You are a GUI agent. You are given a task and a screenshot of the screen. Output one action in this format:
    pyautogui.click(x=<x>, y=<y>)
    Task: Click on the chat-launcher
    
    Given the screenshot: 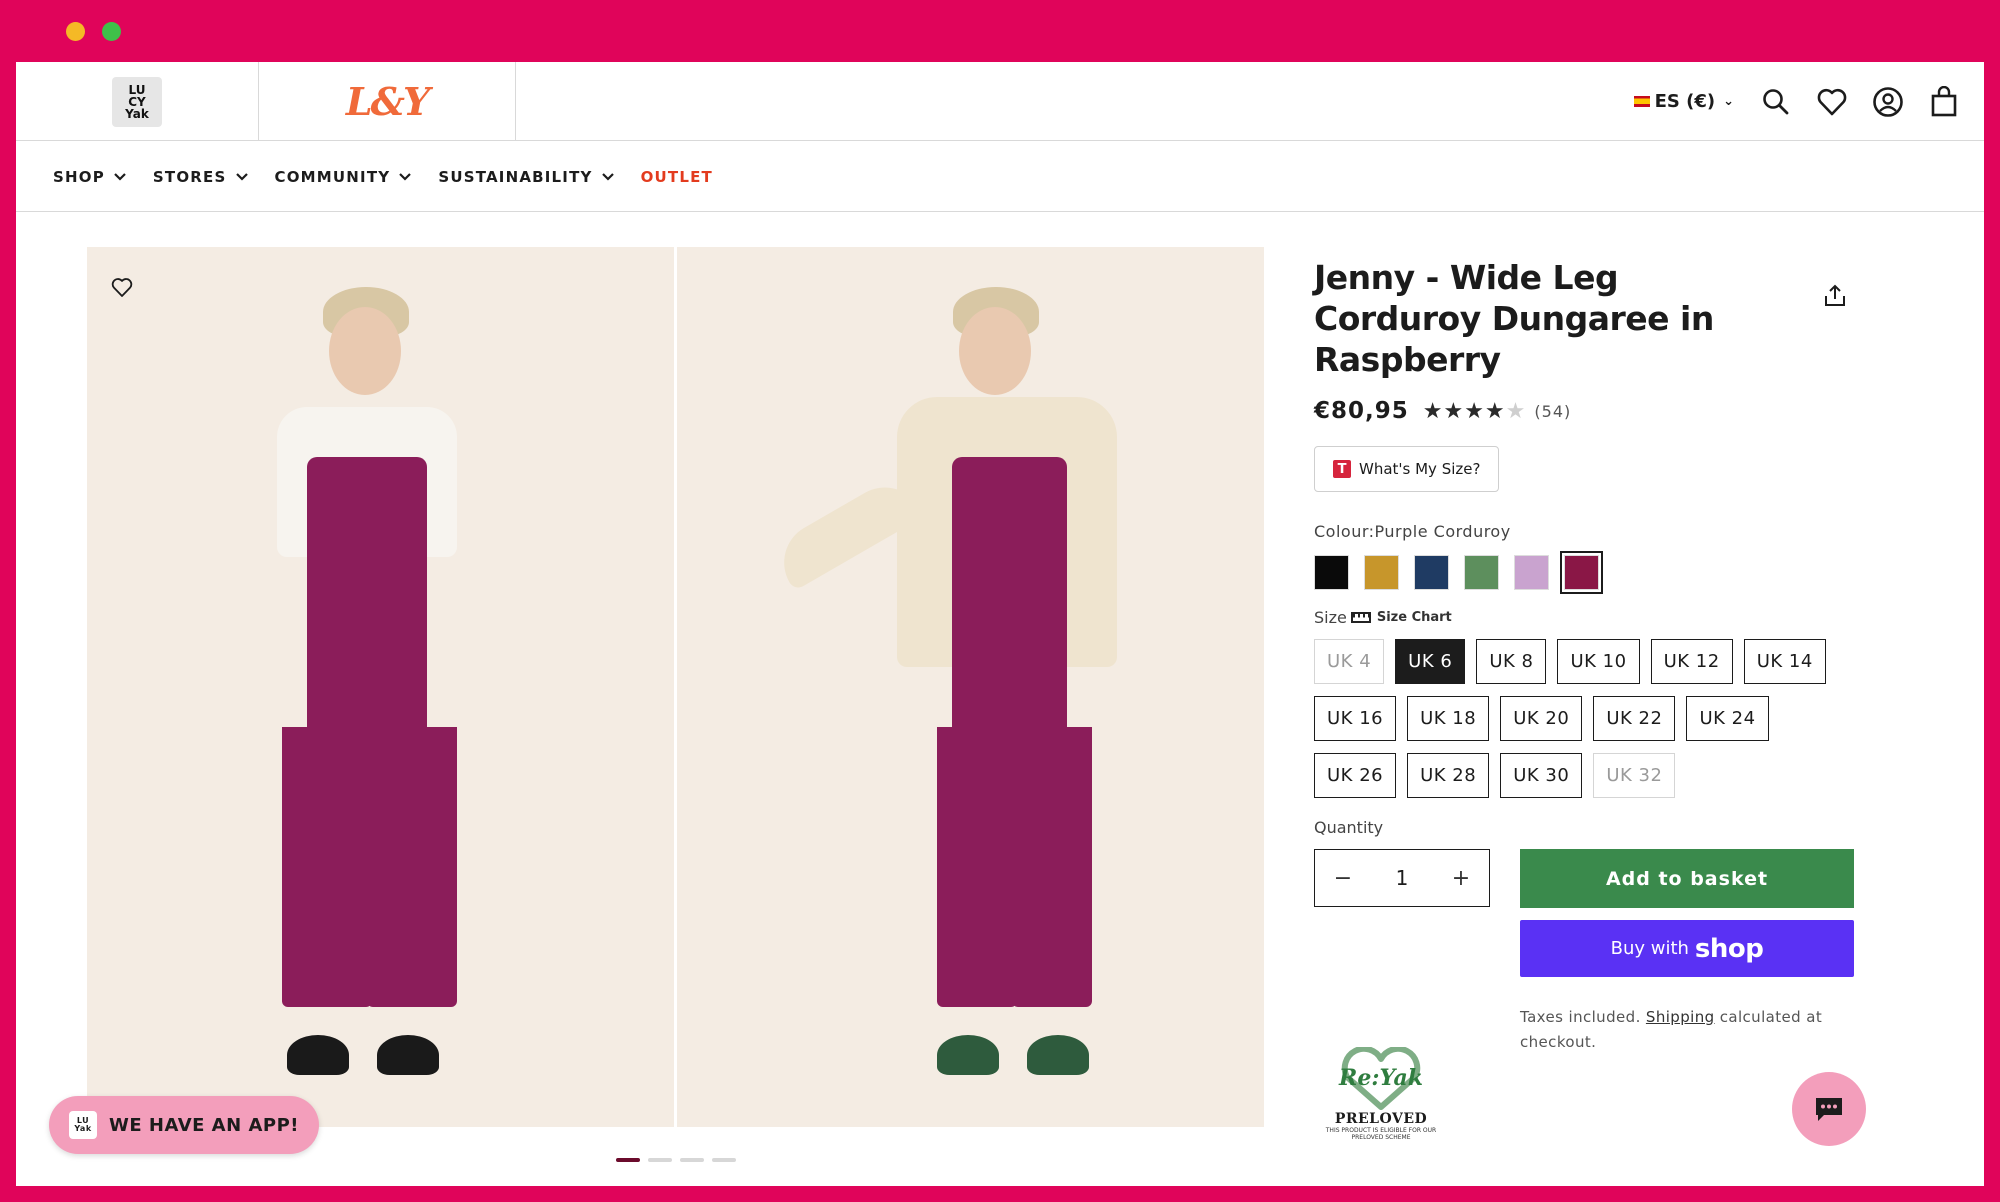 What is the action you would take?
    pyautogui.click(x=1829, y=1109)
    